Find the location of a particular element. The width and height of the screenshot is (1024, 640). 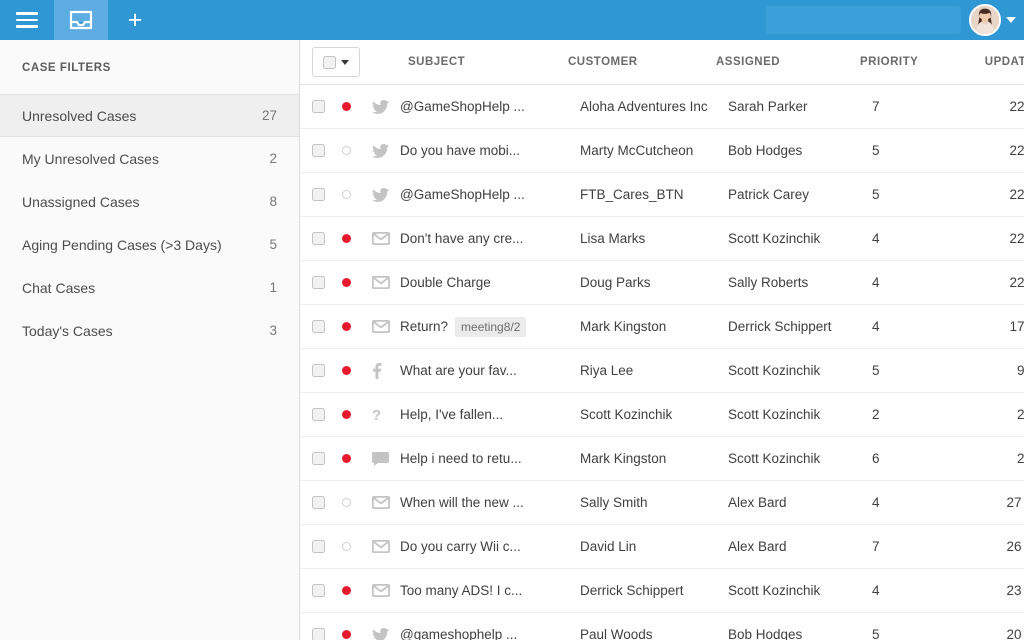

cell-customer: Riya Lee is located at coordinates (607, 370).